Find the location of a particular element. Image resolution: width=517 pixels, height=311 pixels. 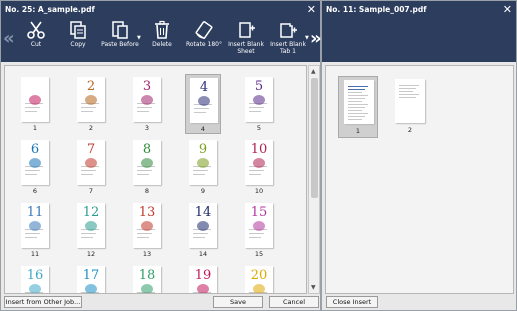

toolbar-next-arrow-icon: » is located at coordinates (316, 38).